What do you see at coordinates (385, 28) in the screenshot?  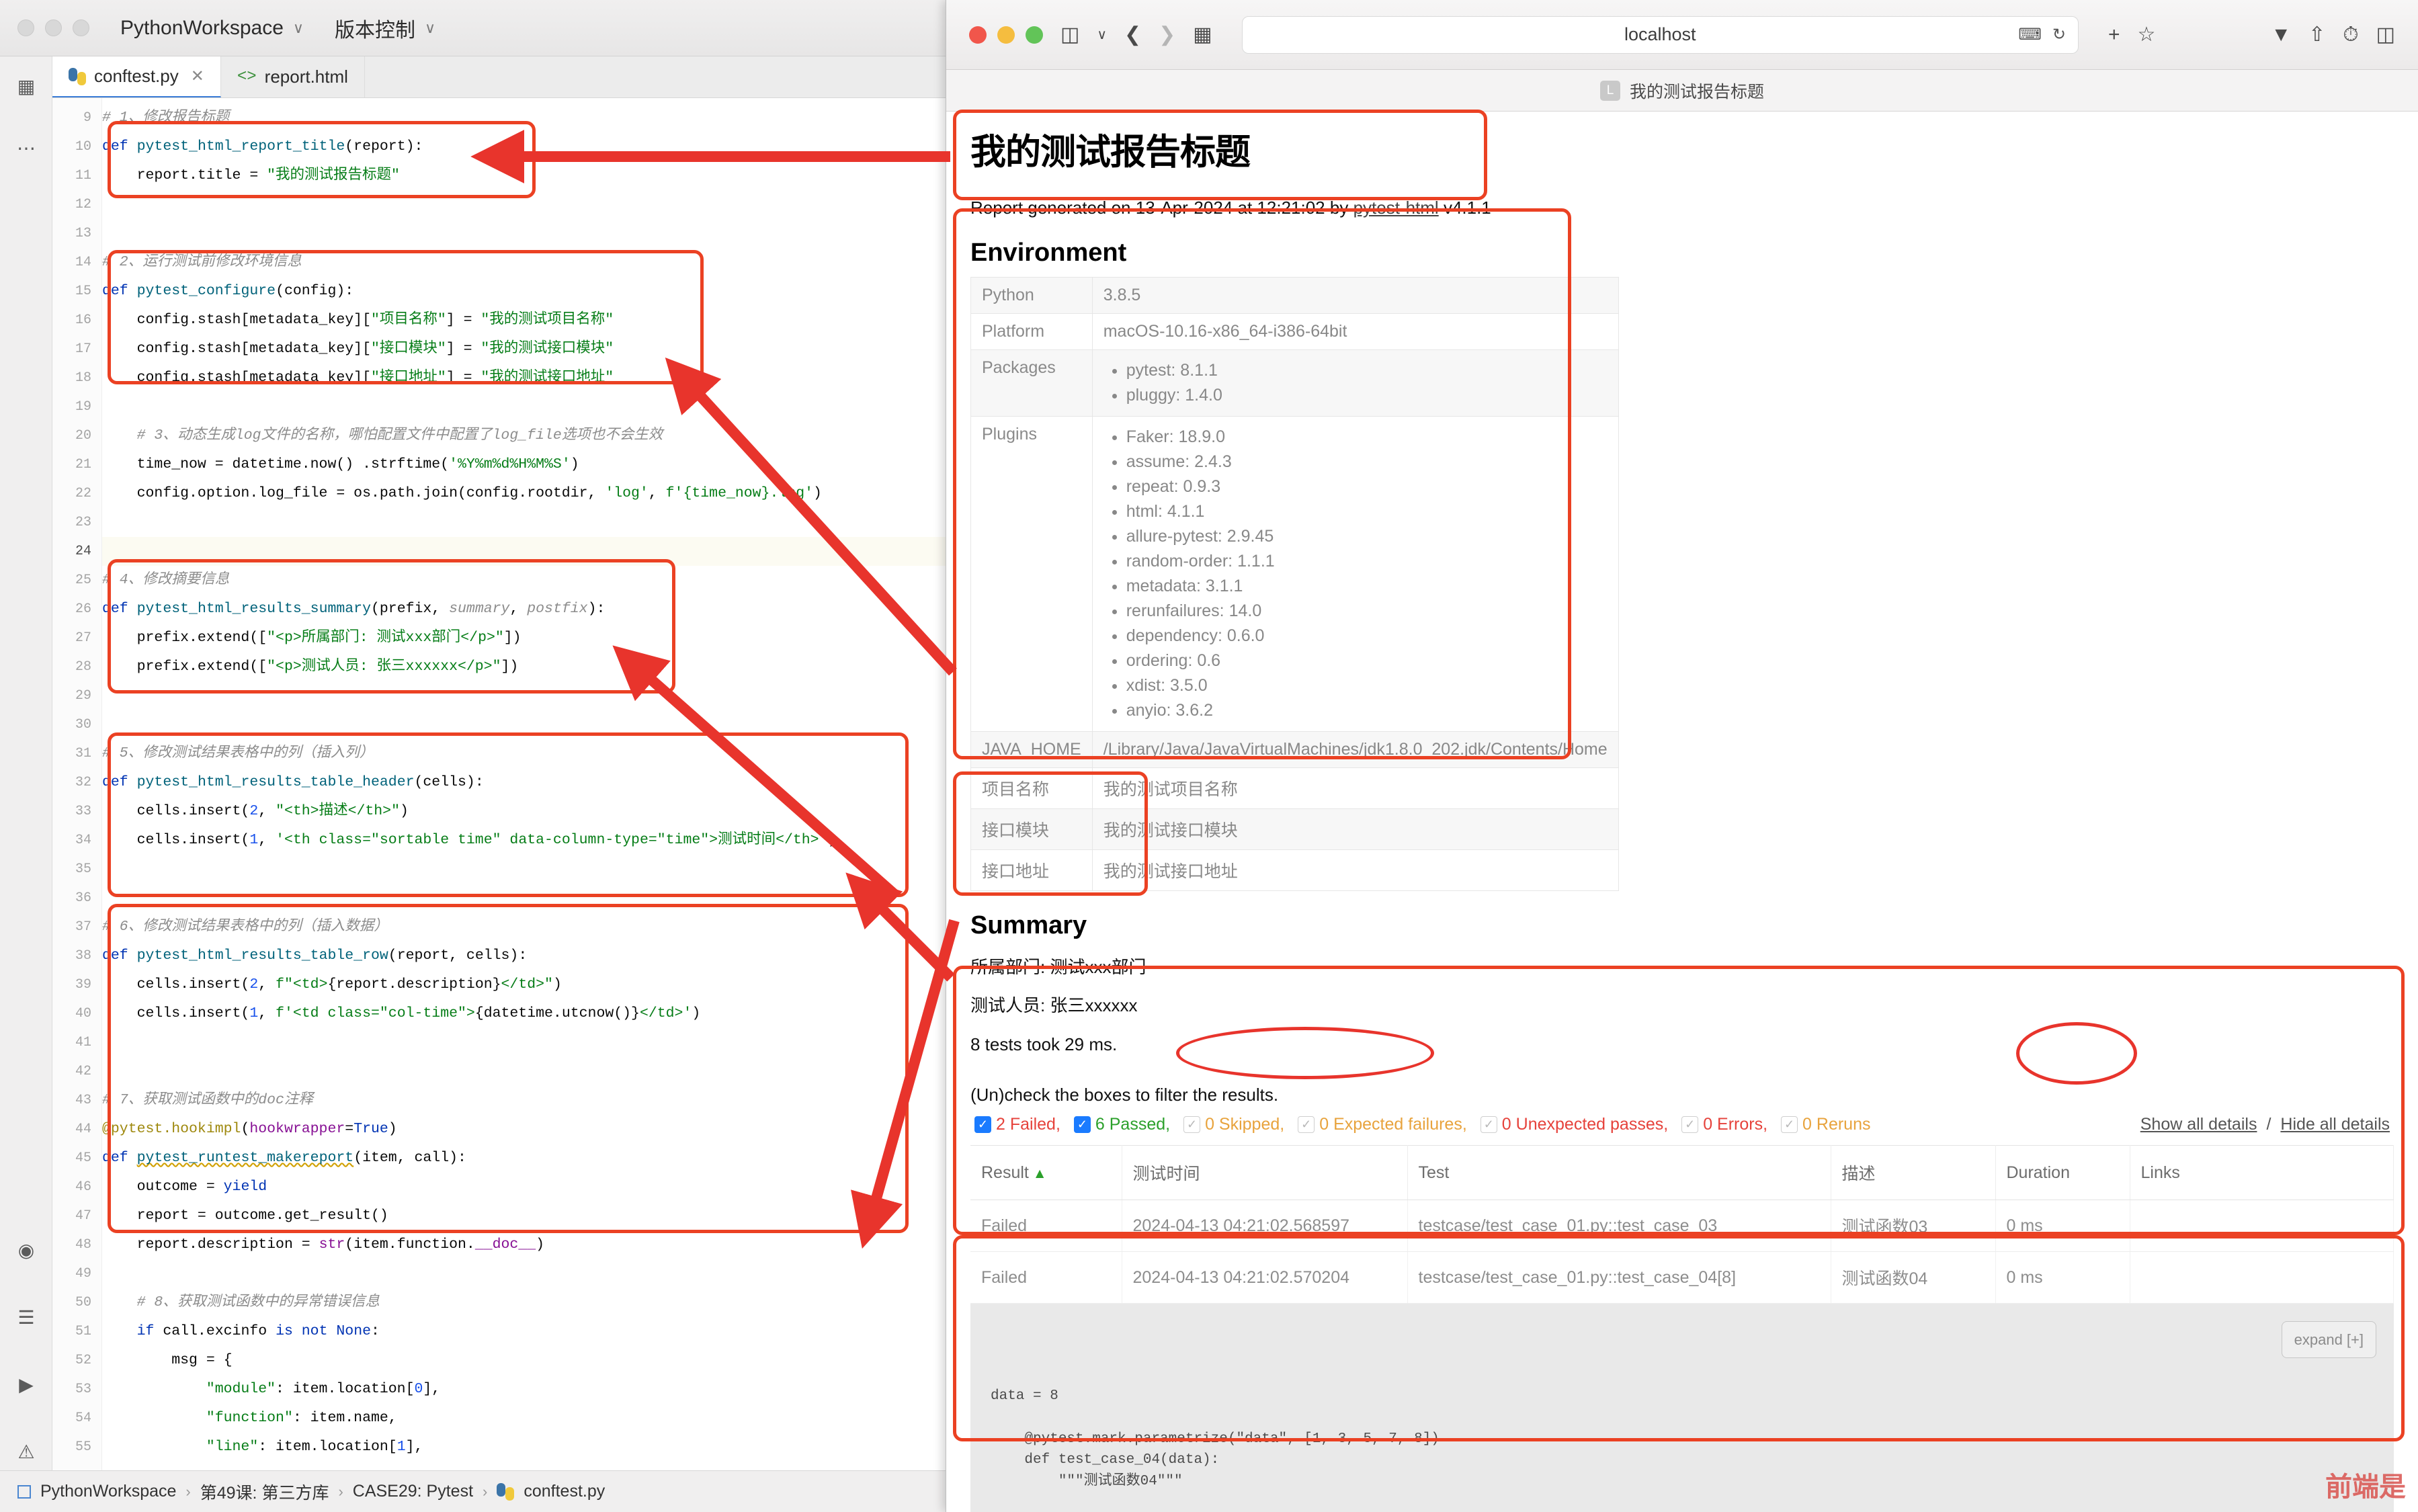 I see `vcs-selector: 版本控制 ∨` at bounding box center [385, 28].